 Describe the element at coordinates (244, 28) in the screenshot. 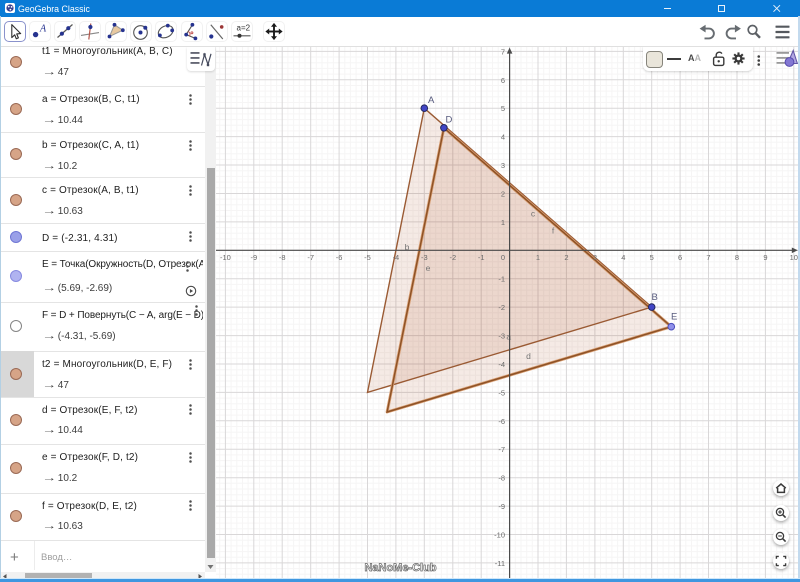

I see `svg-text: a=2` at that location.